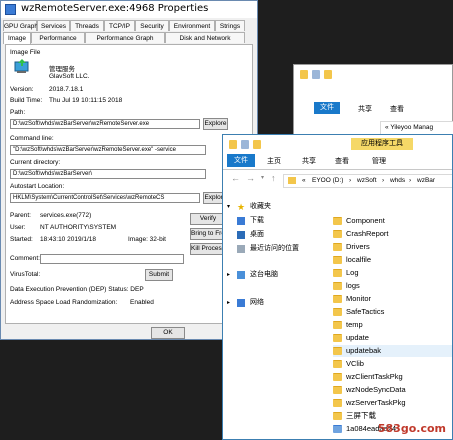 This screenshot has height=440, width=453. I want to click on title-bar: wzRemoteServer.exe:4968 Properties, so click(129, 9).